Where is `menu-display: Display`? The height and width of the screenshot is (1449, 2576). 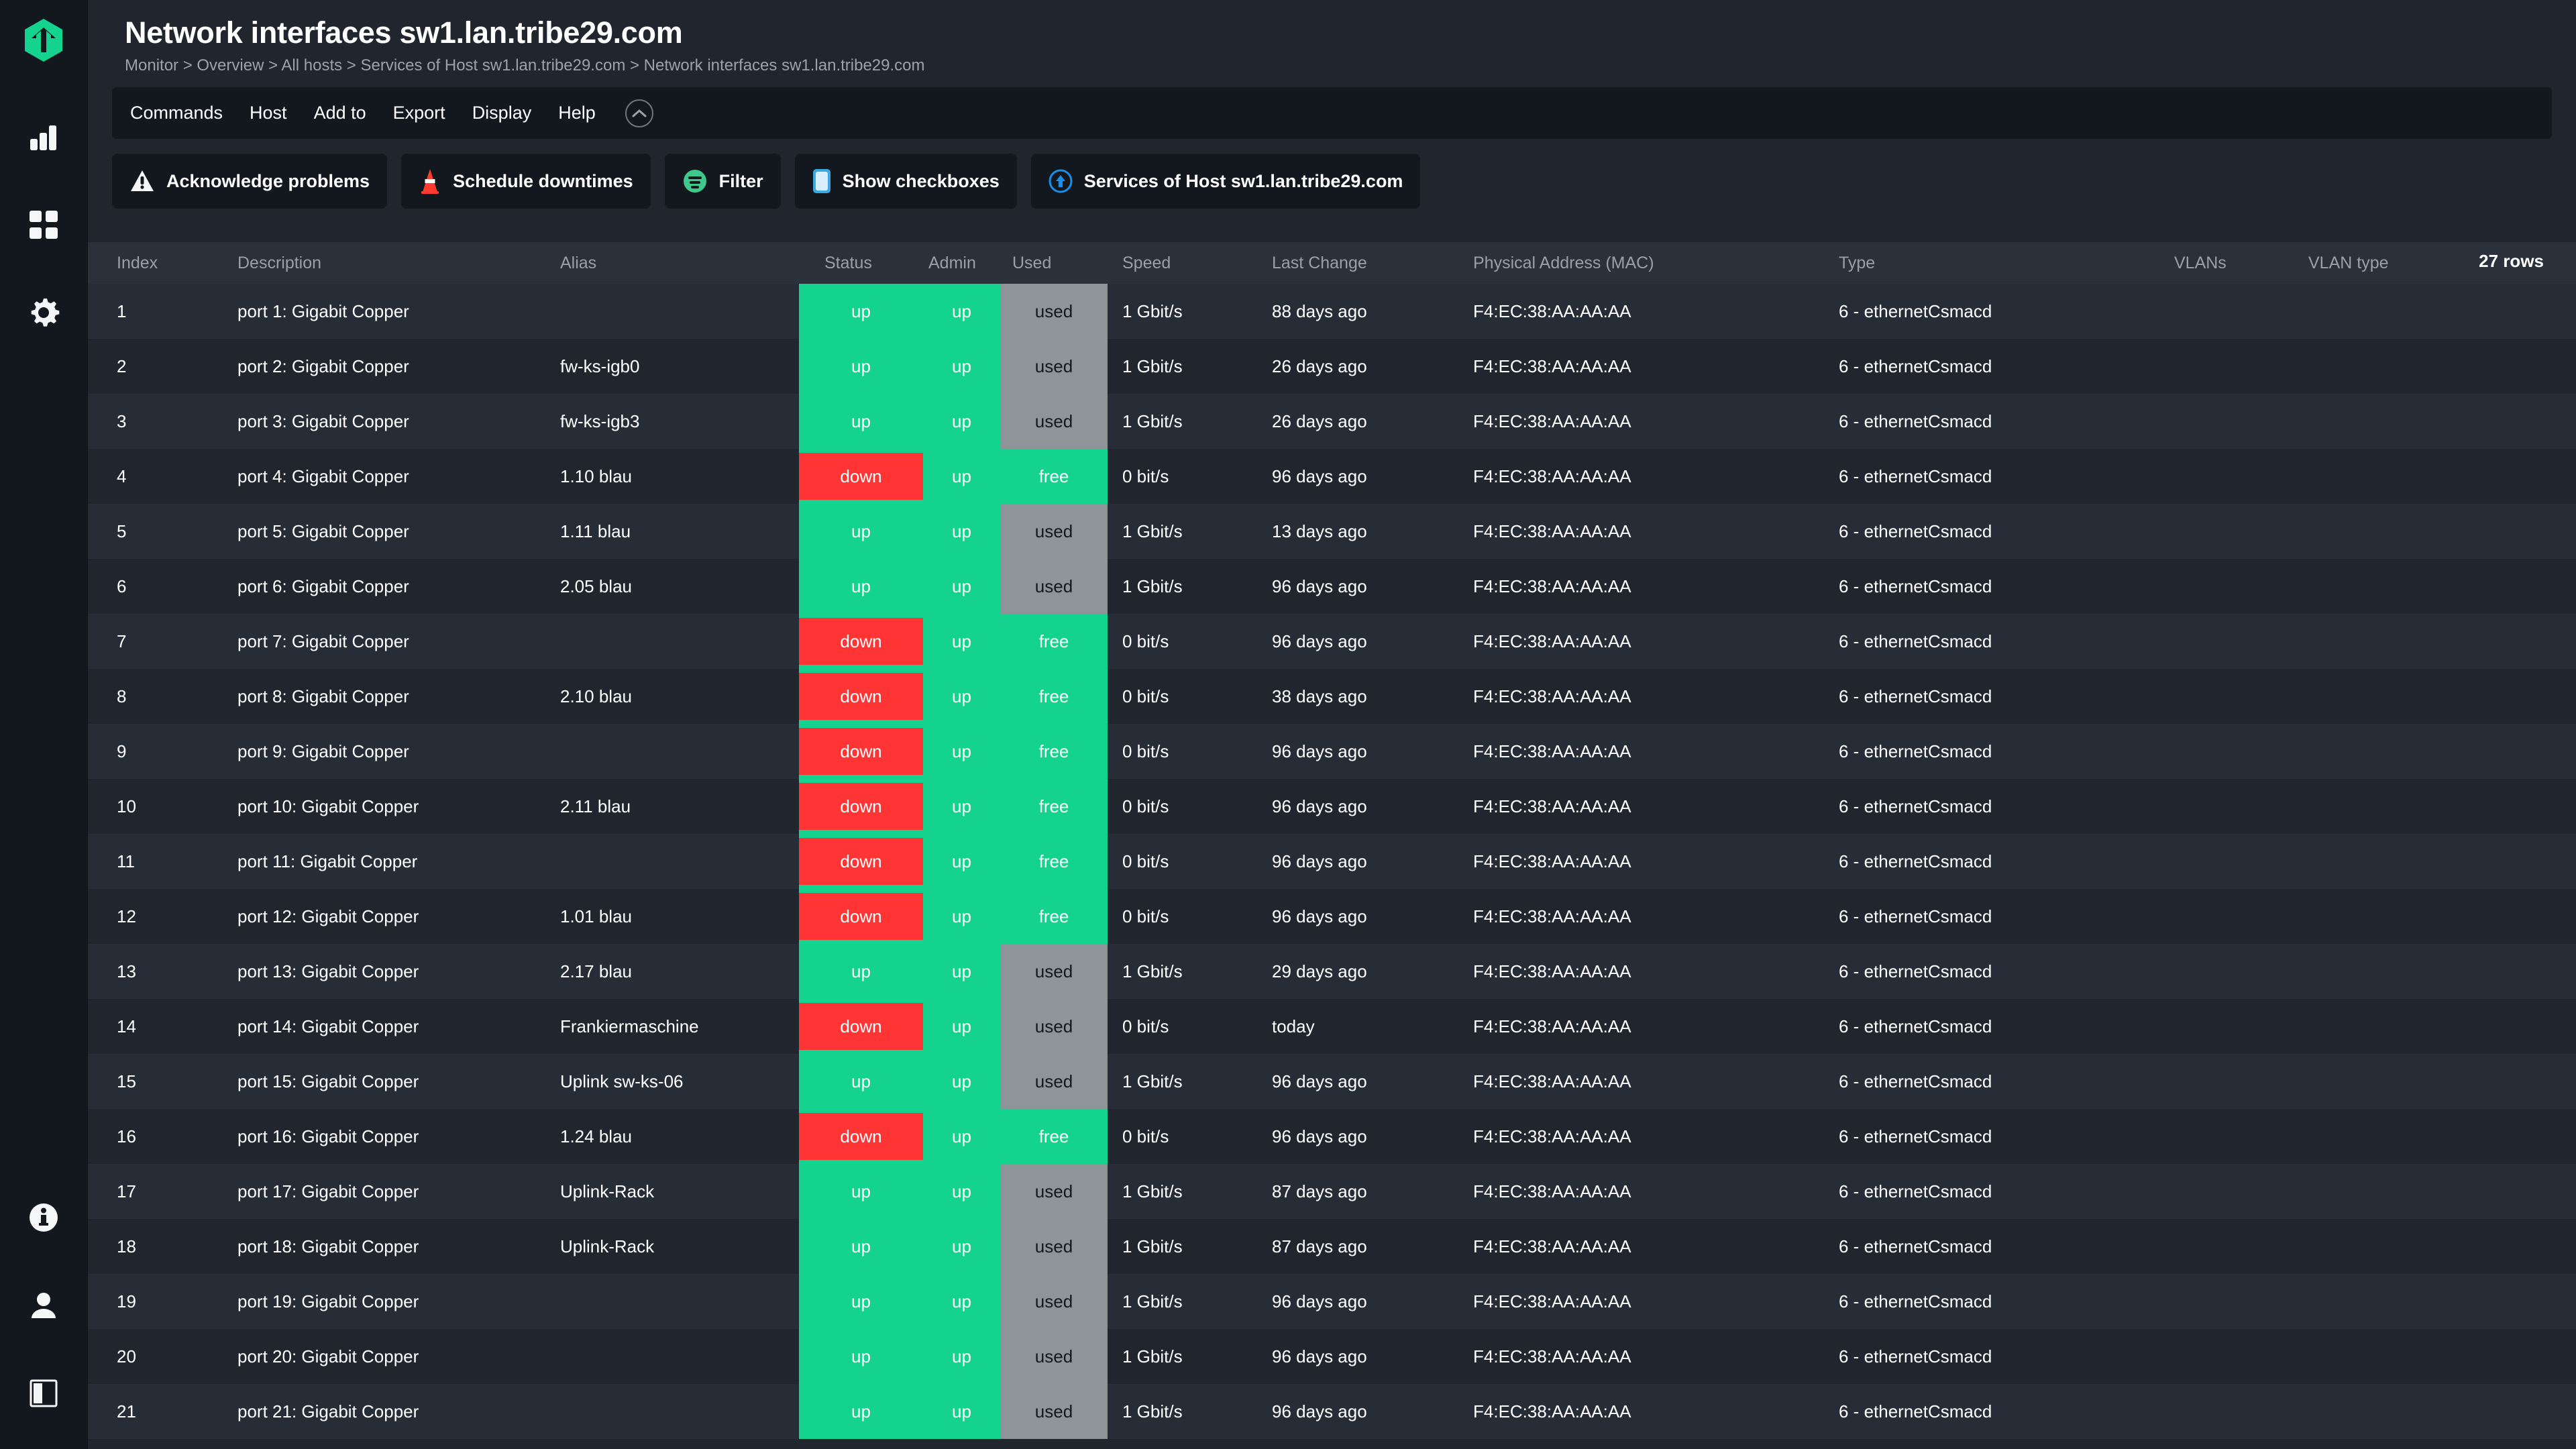
menu-display: Display is located at coordinates (502, 113).